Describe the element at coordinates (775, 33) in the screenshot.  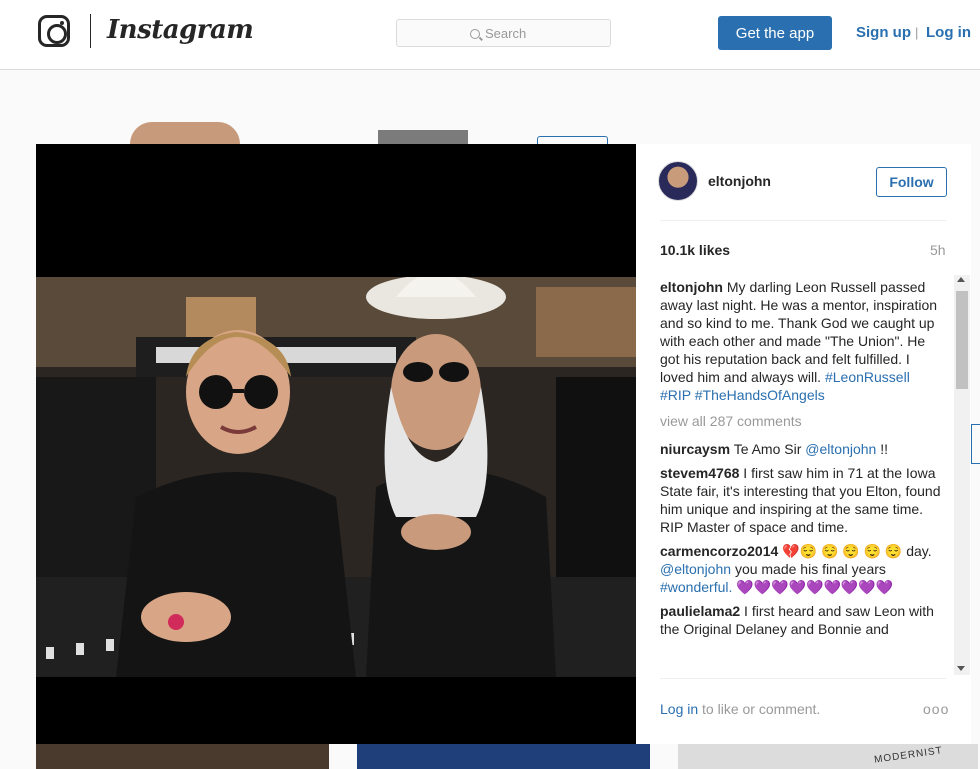
I see `get-the-app-button: Get the app` at that location.